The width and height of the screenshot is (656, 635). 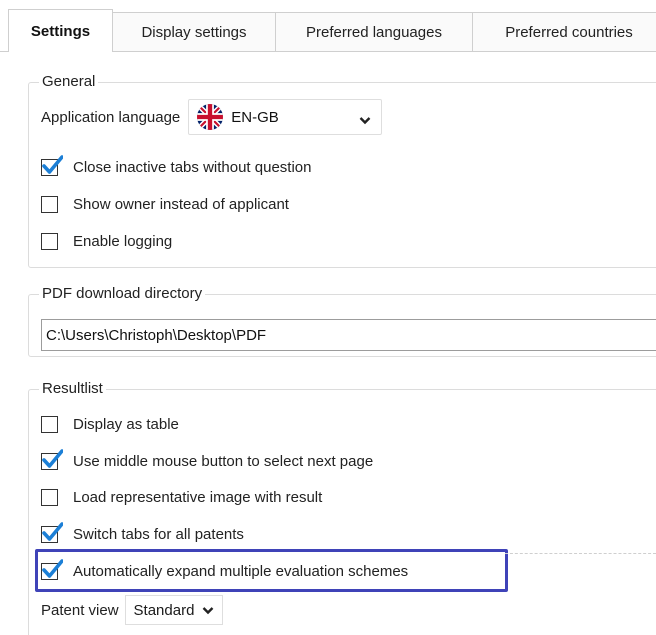 I want to click on tab-label: Display settings, so click(x=194, y=32).